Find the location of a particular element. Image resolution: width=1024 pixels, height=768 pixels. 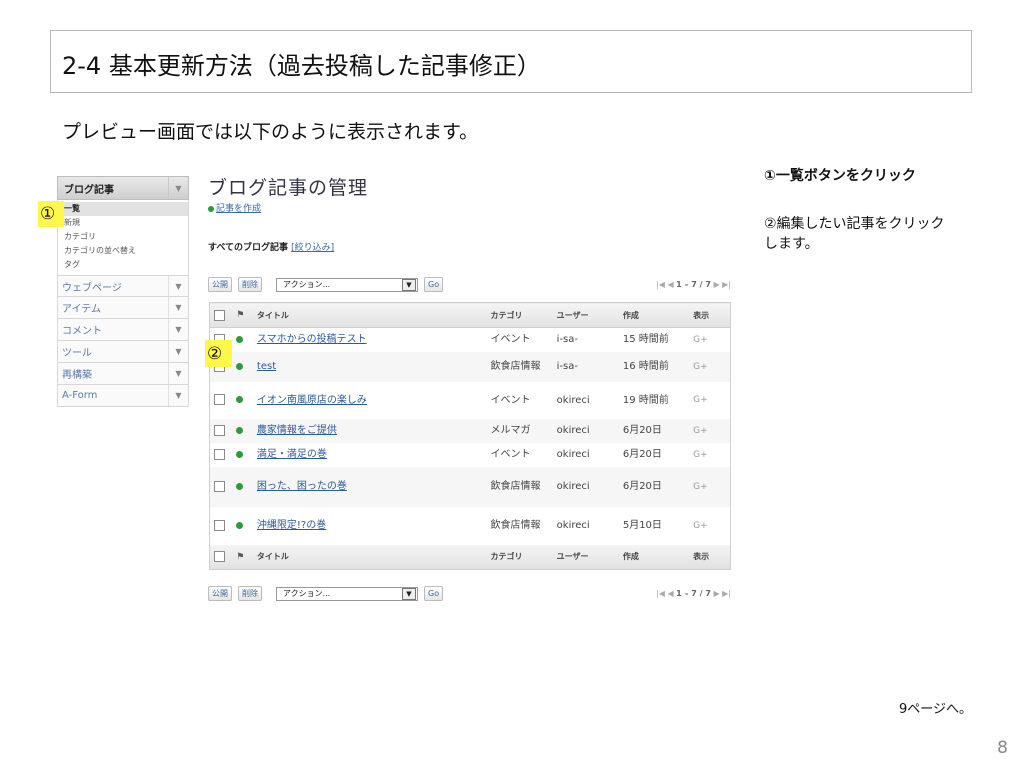

category-column-header: カテゴリ is located at coordinates (519, 315).